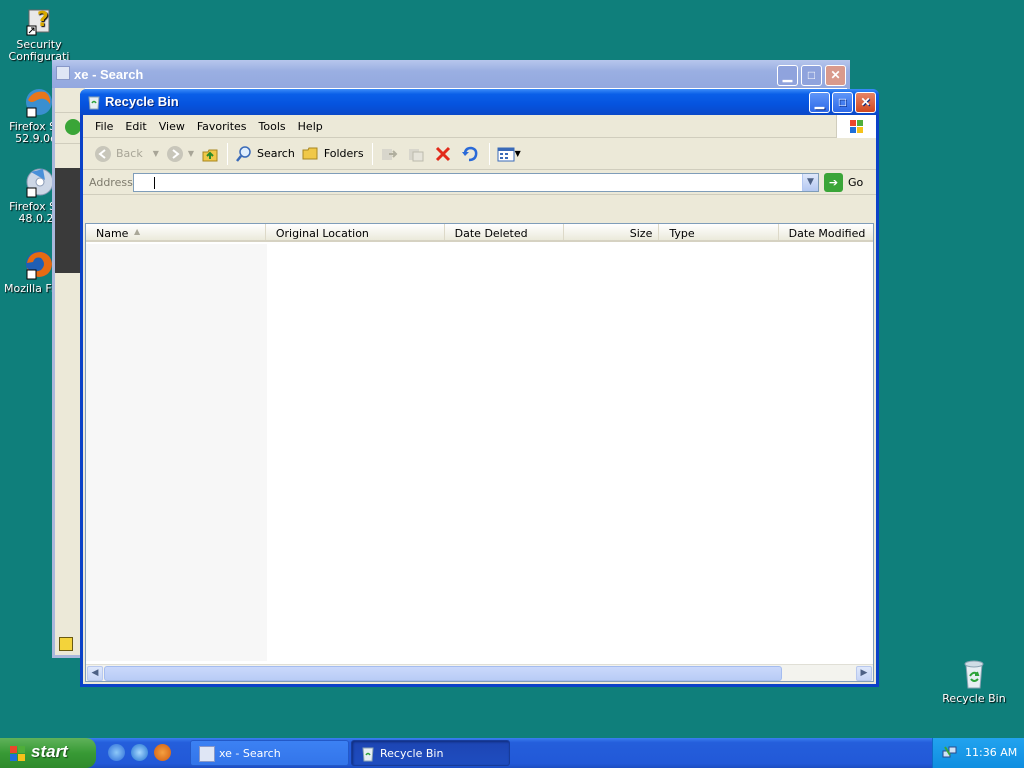 The width and height of the screenshot is (1024, 768). I want to click on address-label: Address, so click(111, 182).